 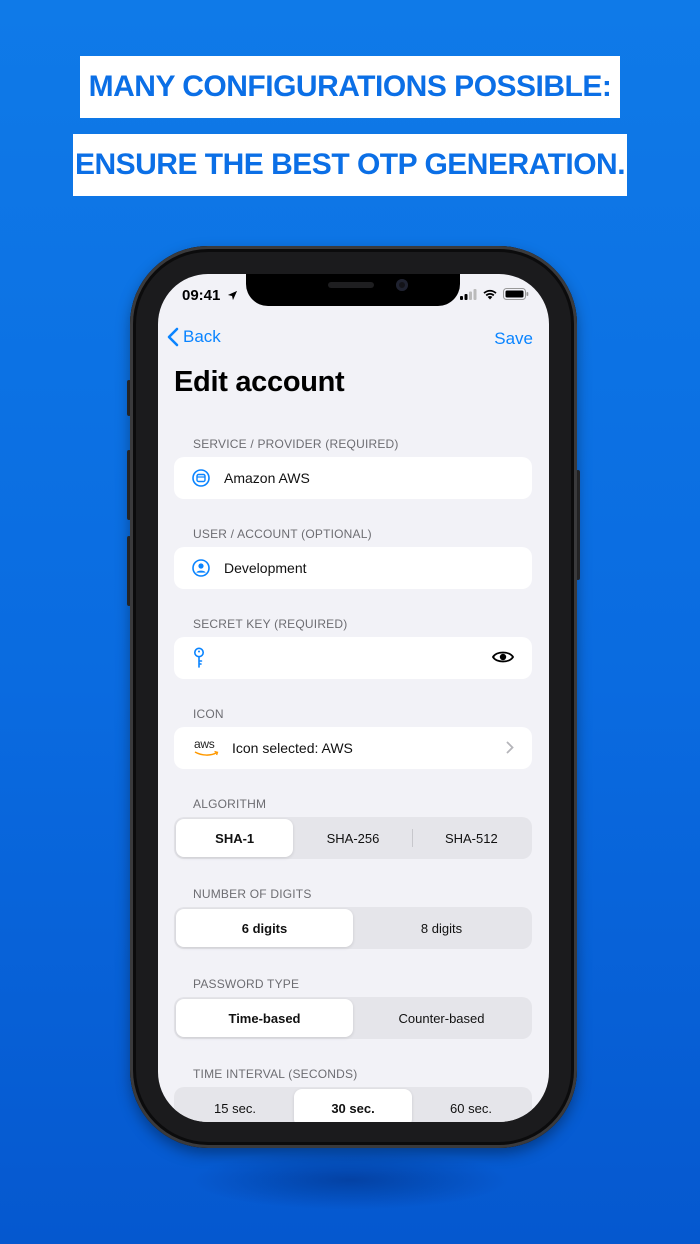 I want to click on headline-text-1: MANY CONFIGURATIONS POSSIBLE:, so click(x=350, y=86).